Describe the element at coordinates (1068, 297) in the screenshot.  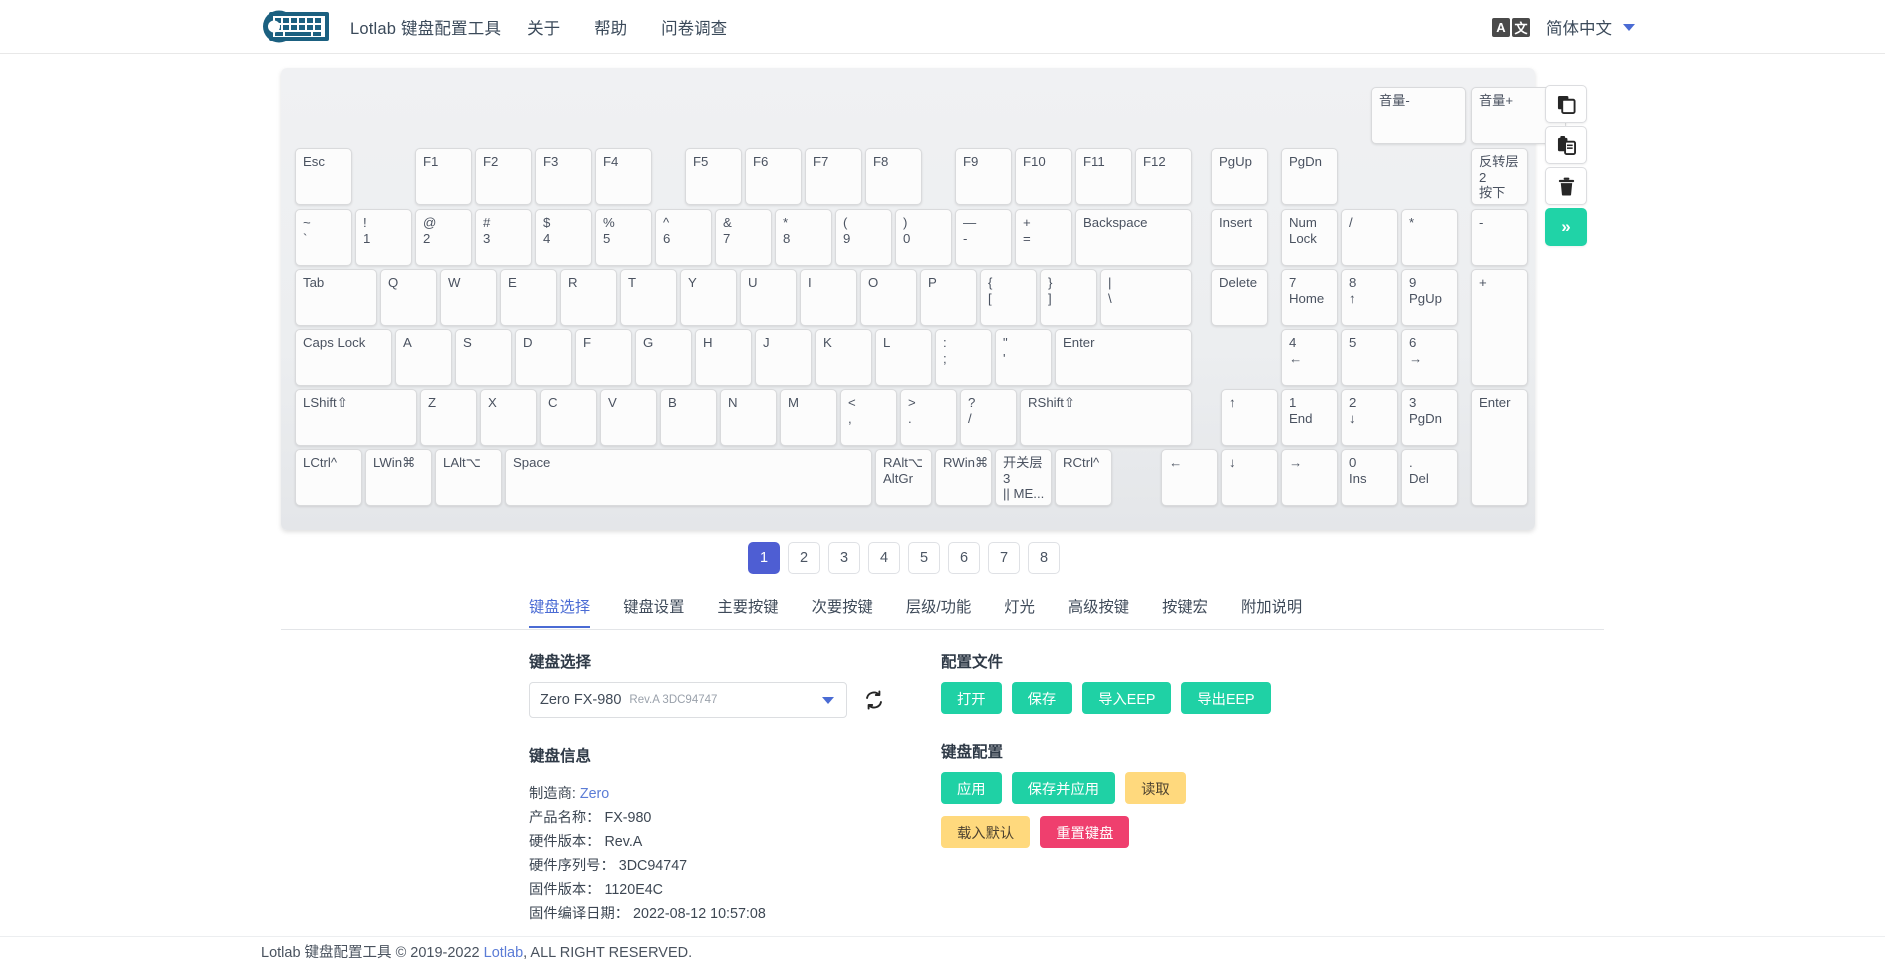
I see `keyboard-key: } ]` at that location.